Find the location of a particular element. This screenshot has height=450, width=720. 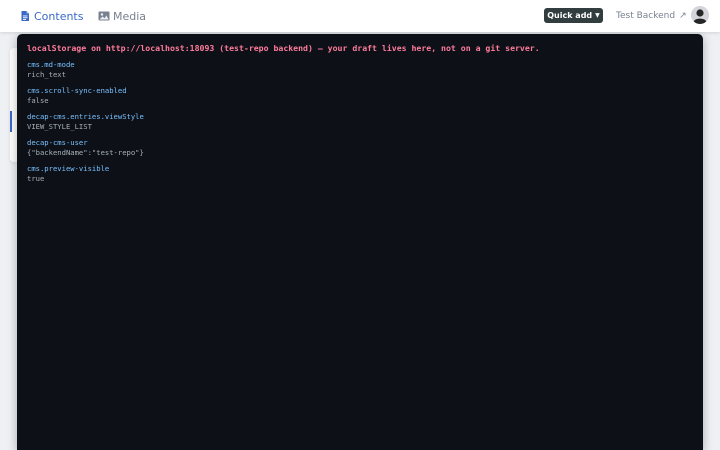

storage-key: decap-cms.entries.viewStyle is located at coordinates (85, 116).